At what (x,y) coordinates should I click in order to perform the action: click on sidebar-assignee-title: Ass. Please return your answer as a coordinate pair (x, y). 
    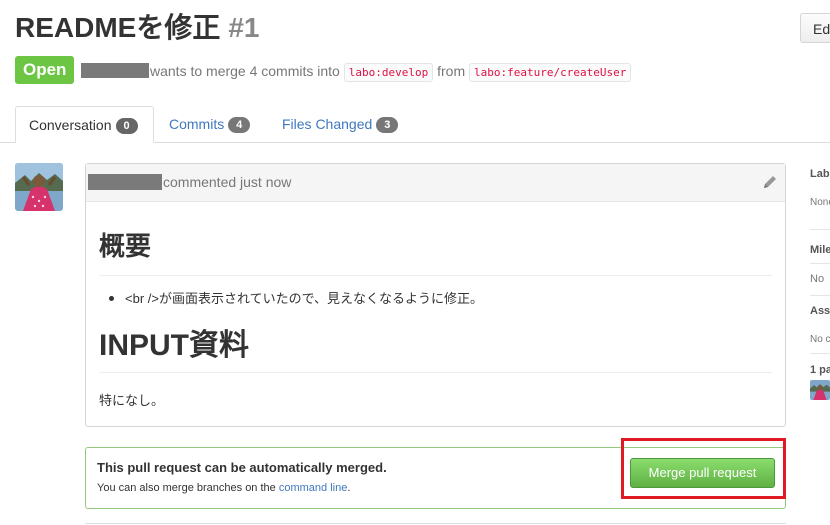
    Looking at the image, I should click on (820, 311).